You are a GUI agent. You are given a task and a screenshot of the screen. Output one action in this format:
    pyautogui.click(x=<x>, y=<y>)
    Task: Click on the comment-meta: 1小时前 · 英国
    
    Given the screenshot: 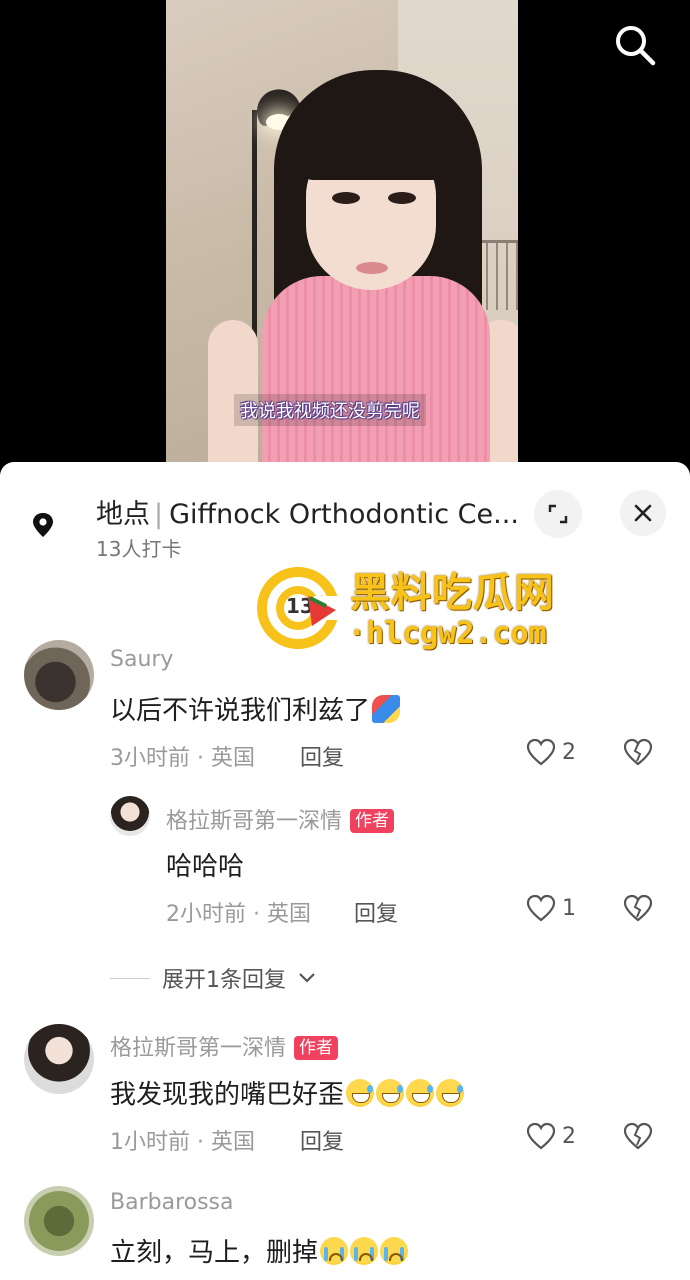 What is the action you would take?
    pyautogui.click(x=182, y=1142)
    